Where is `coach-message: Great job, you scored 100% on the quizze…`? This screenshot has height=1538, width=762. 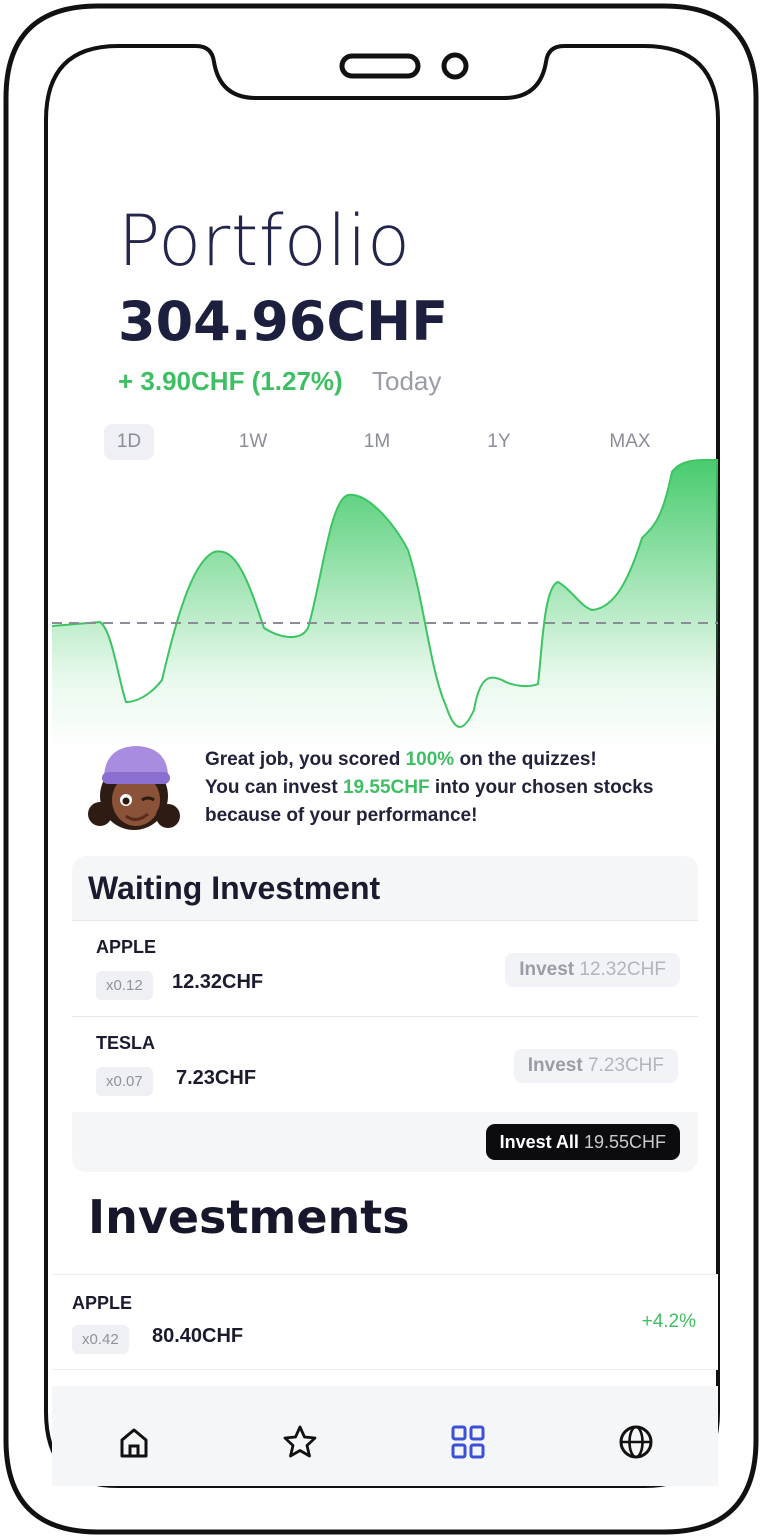
coach-message: Great job, you scored 100% on the quizze… is located at coordinates (455, 788).